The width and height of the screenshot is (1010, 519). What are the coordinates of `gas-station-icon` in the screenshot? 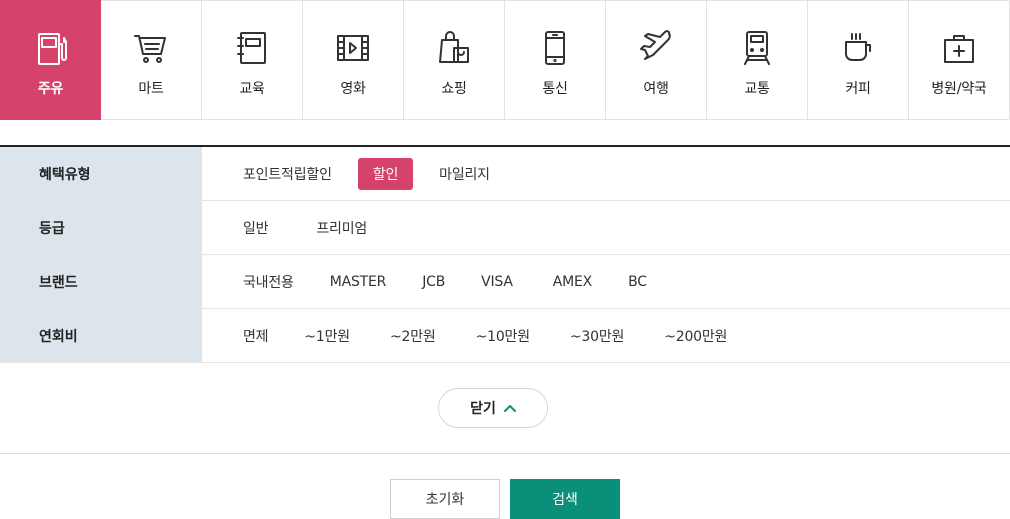 It's located at (51, 48).